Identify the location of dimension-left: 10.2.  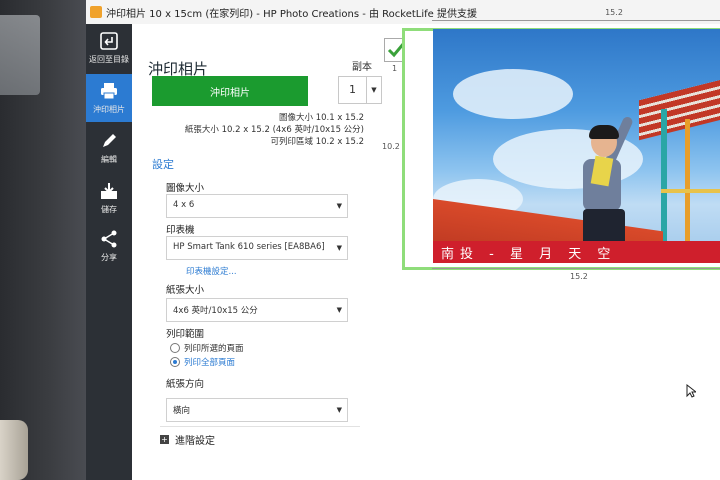
(391, 146).